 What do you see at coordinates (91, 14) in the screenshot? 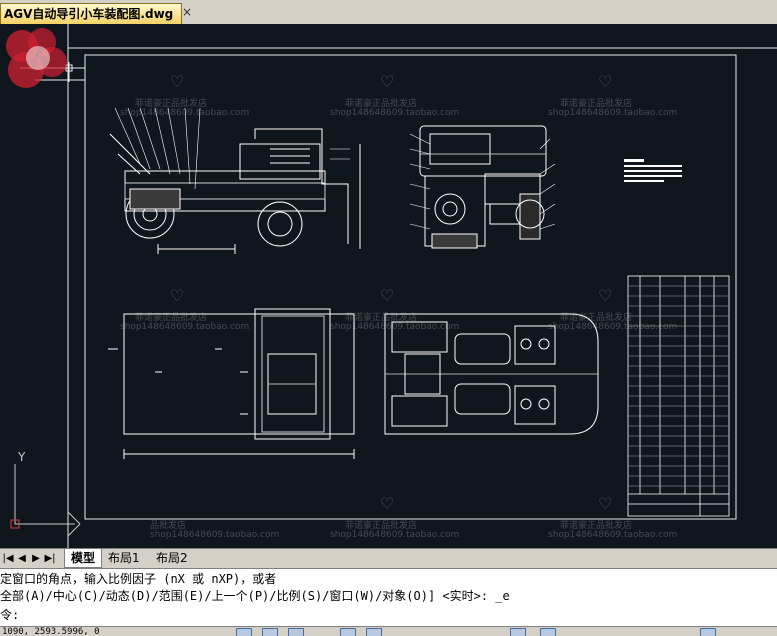
I see `document-tab: AGV自动导引小车装配图.dwg` at bounding box center [91, 14].